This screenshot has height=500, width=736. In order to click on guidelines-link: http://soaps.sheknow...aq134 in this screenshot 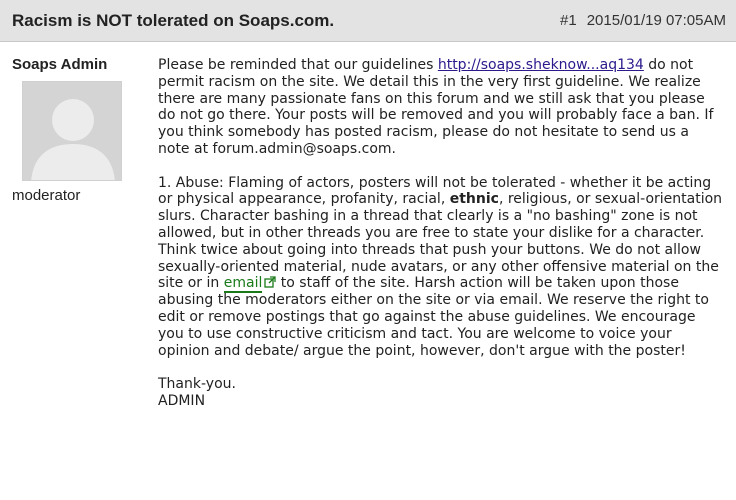, I will do `click(541, 65)`.